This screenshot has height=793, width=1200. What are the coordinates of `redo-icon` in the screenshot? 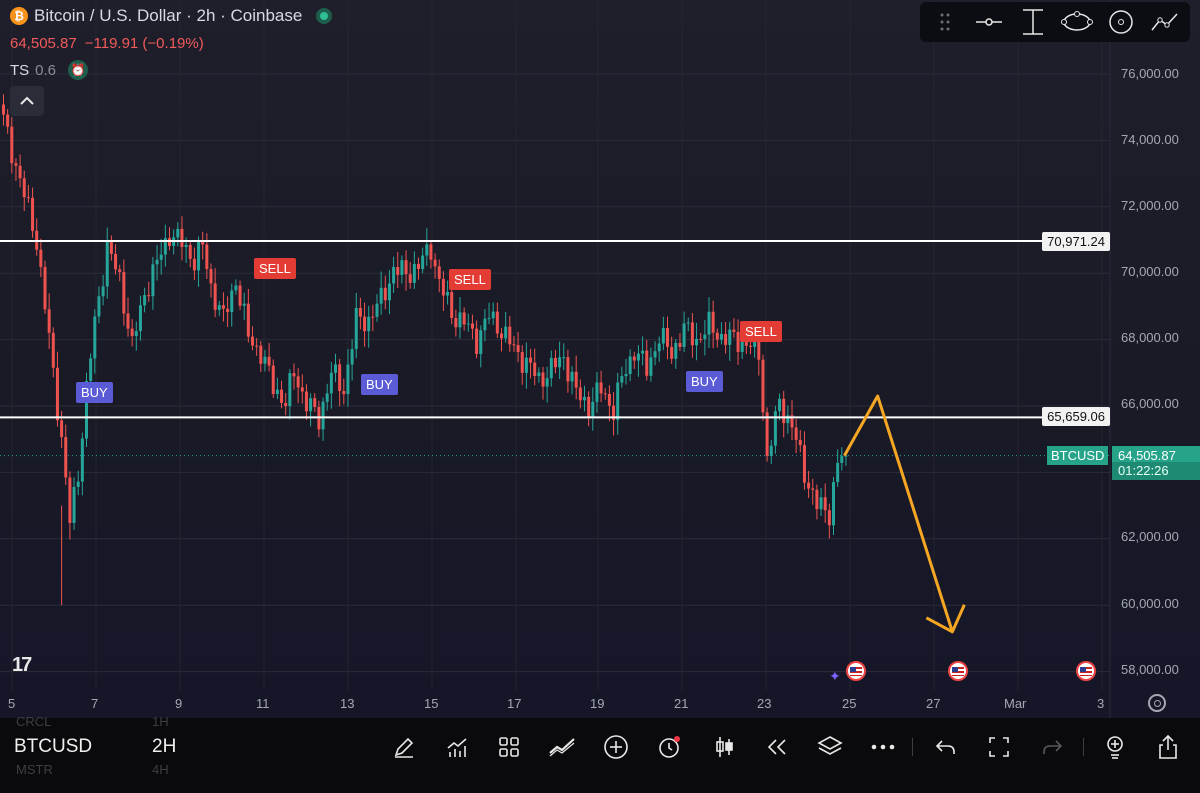 It's located at (1052, 747).